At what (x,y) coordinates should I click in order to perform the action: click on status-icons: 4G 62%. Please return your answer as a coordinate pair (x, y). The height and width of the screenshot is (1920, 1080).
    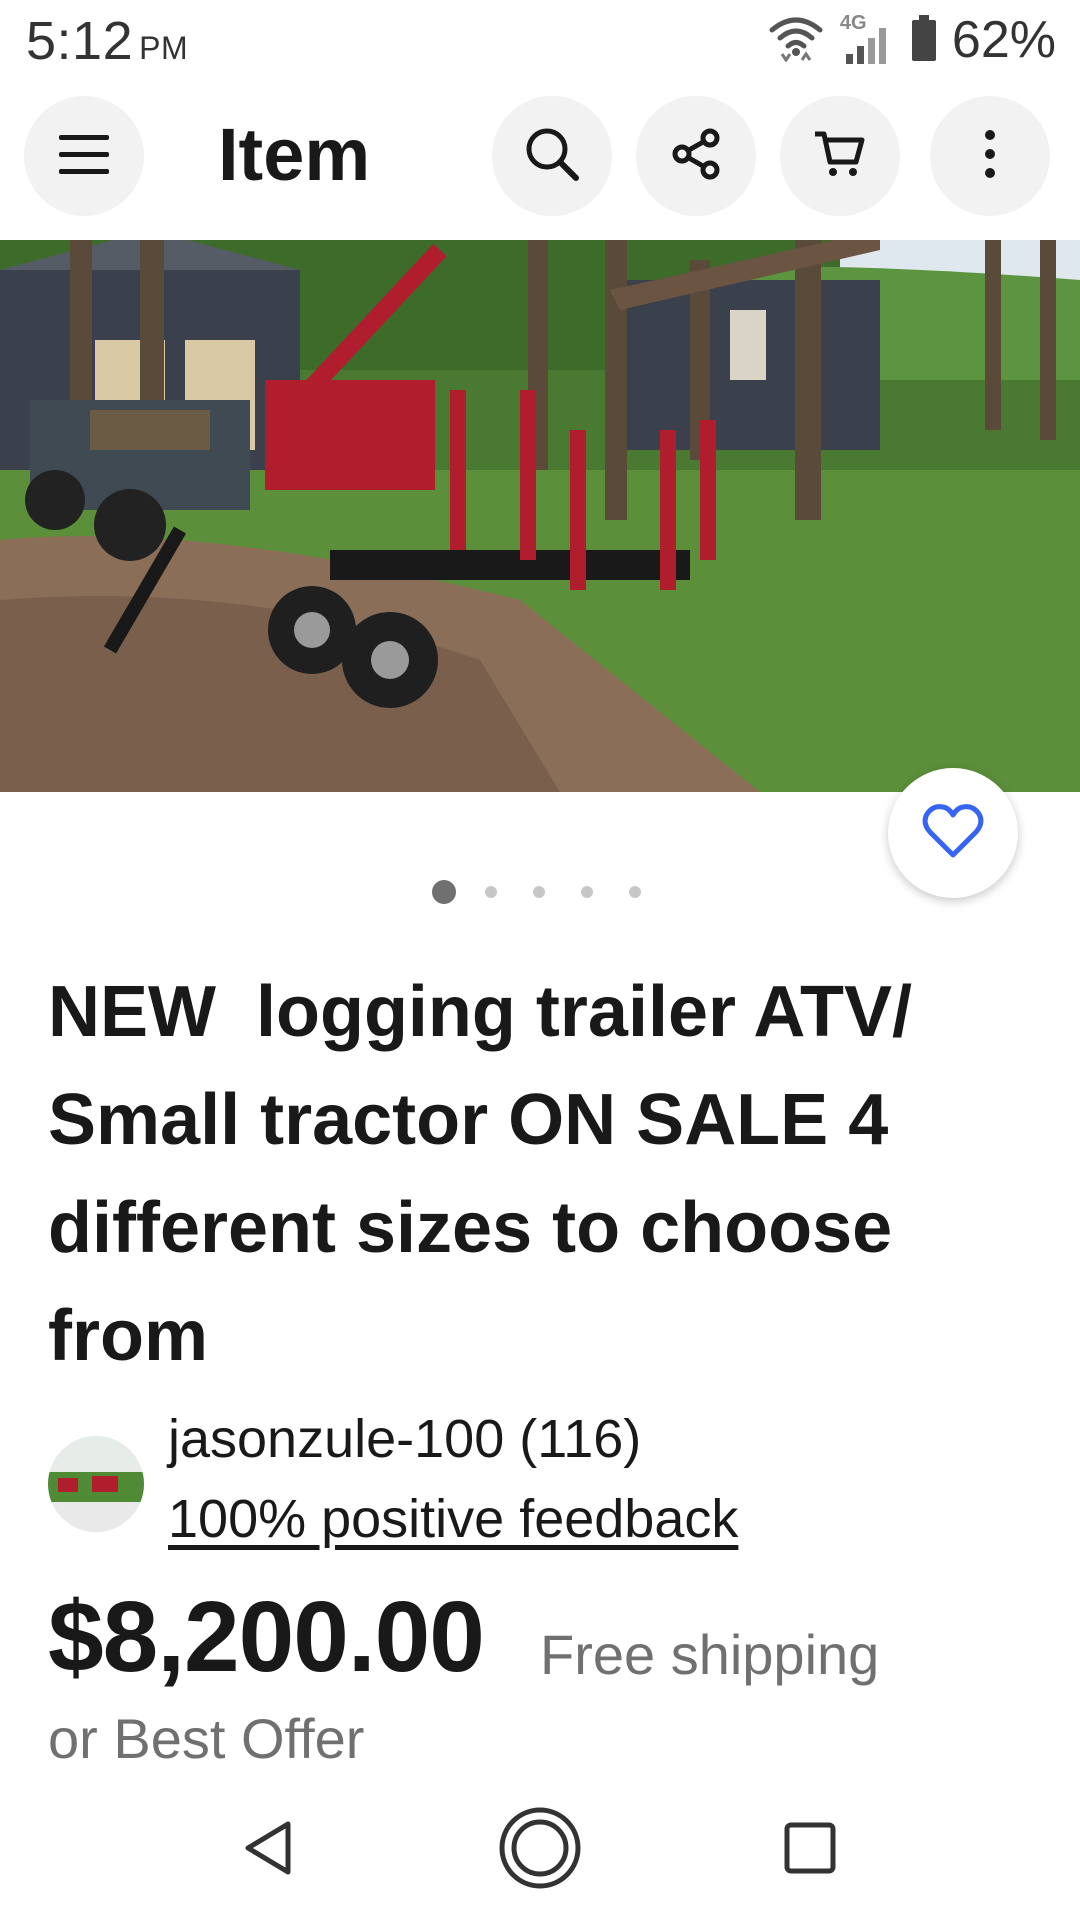
    Looking at the image, I should click on (912, 40).